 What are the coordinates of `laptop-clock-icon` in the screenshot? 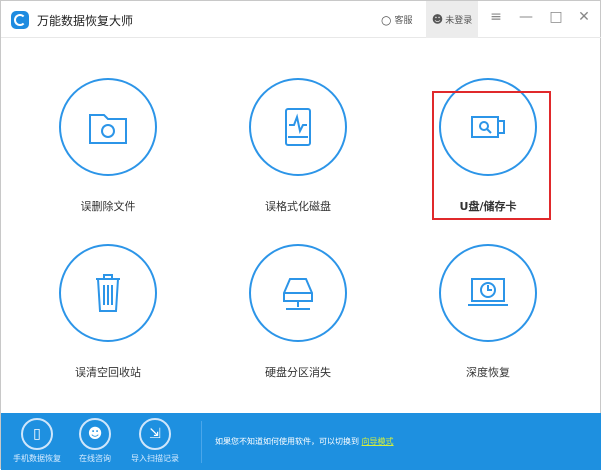 It's located at (488, 292).